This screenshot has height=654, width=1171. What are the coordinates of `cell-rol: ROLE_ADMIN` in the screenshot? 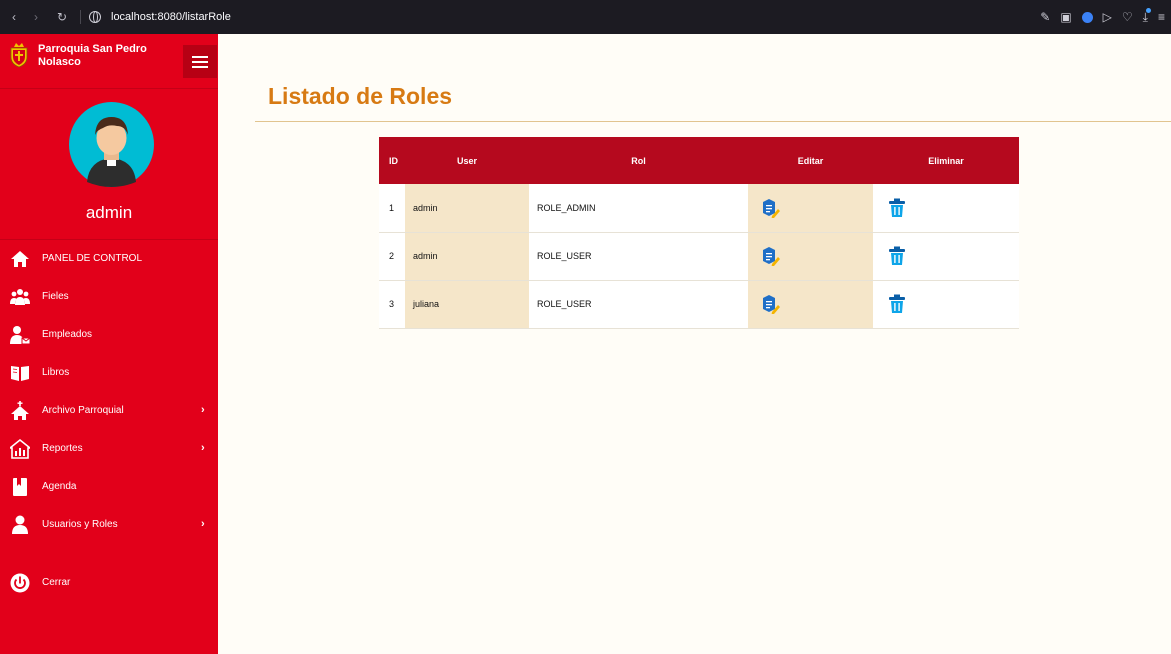 It's located at (638, 208).